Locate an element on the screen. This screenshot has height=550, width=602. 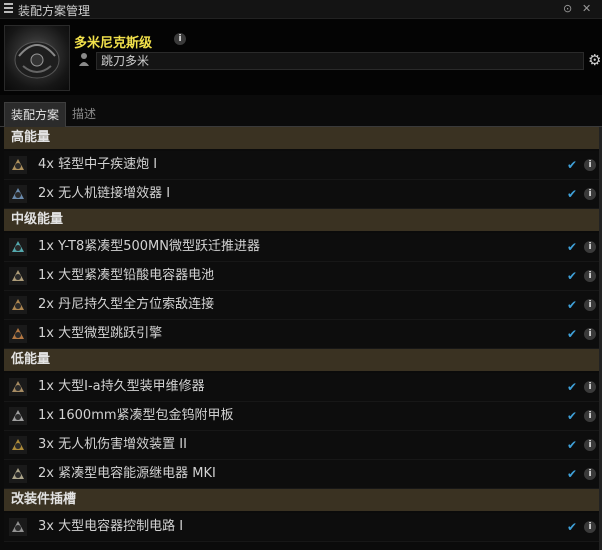
module-row: 2x 无人机链接增效器 I ✔ i is located at coordinates (302, 194).